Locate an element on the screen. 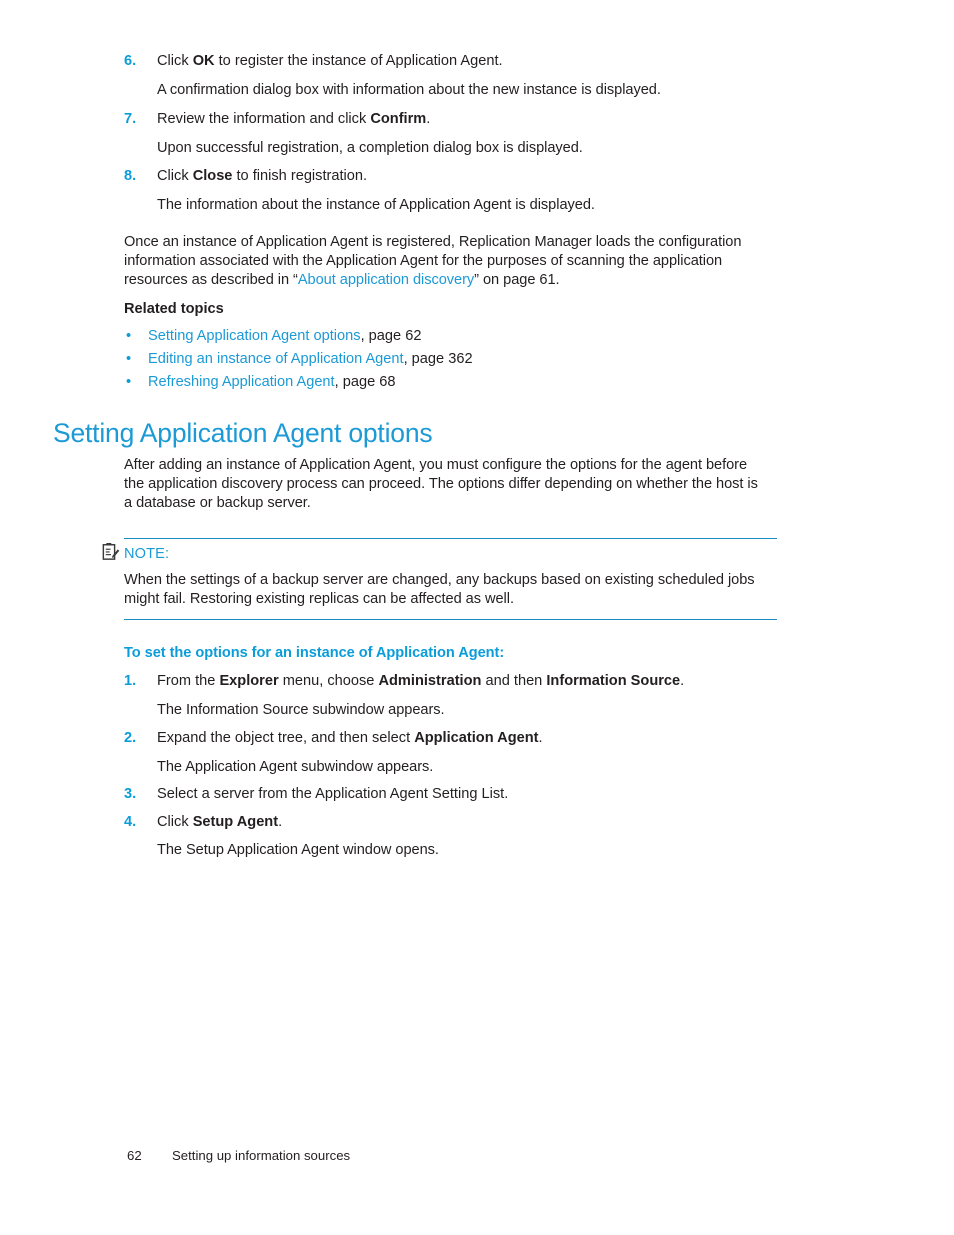  step-text-bold: Setup Agent is located at coordinates (235, 822).